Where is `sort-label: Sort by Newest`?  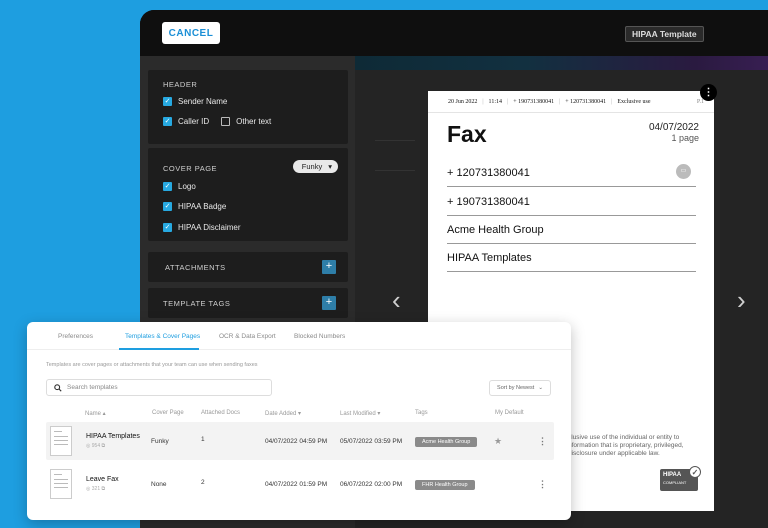 sort-label: Sort by Newest is located at coordinates (516, 388).